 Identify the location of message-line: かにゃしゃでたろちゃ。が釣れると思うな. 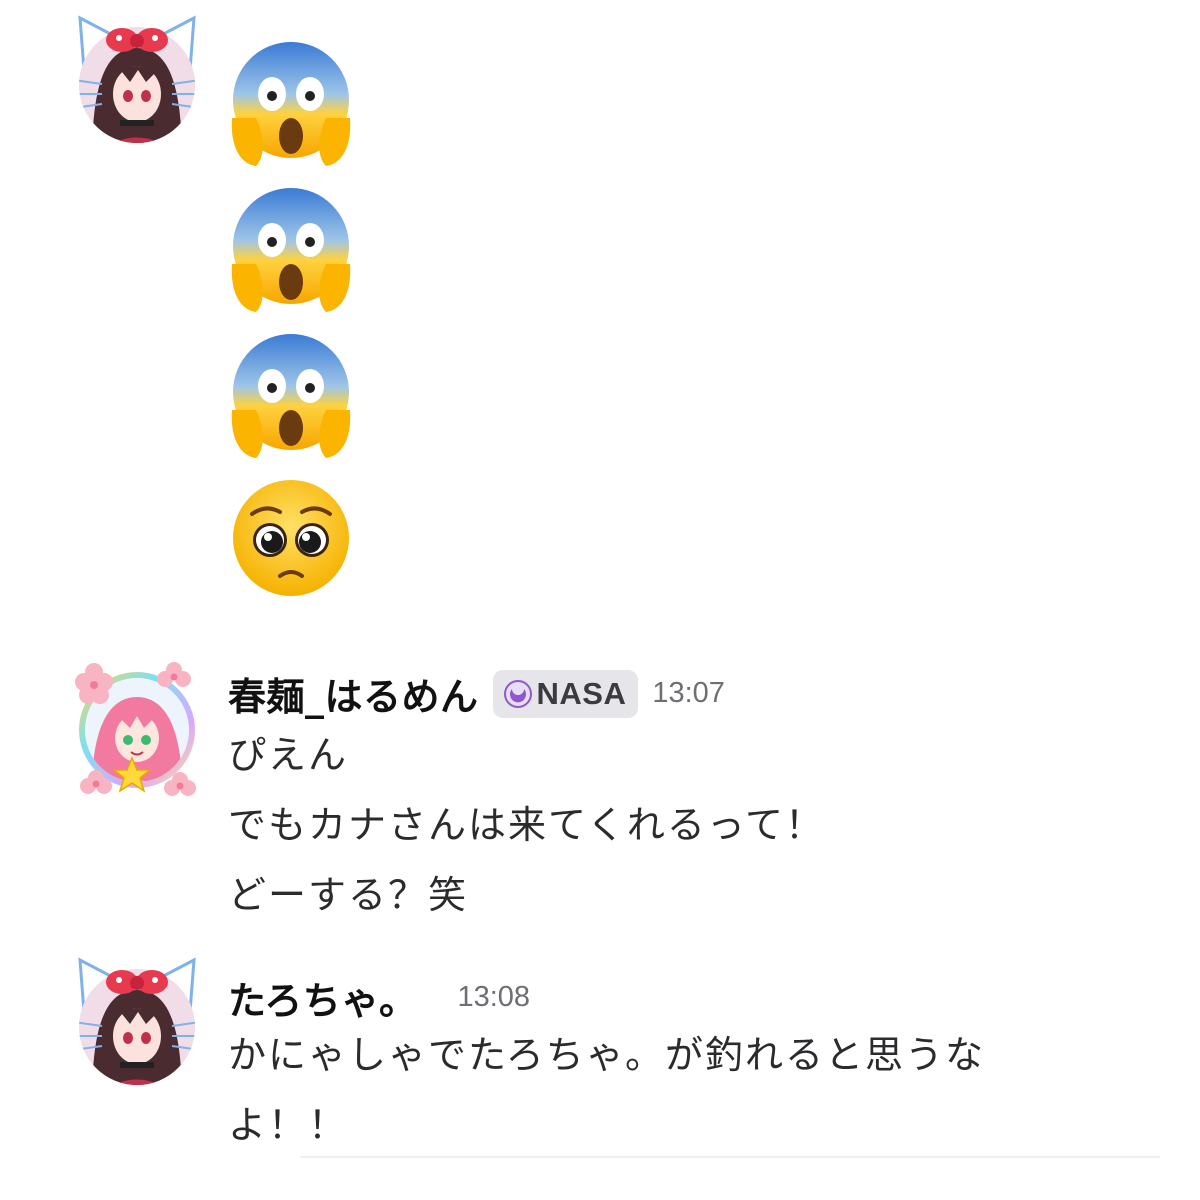
(606, 1055).